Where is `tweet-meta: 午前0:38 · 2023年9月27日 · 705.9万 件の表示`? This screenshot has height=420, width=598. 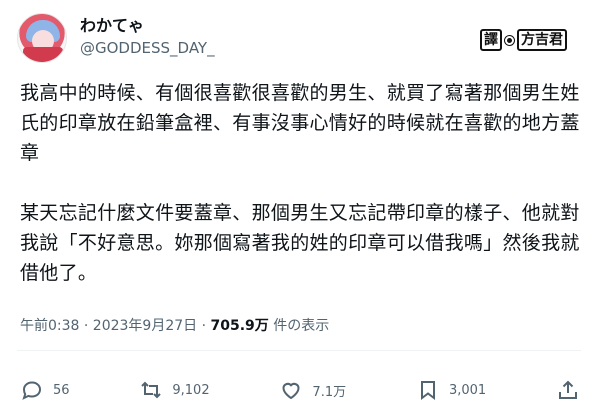 tweet-meta: 午前0:38 · 2023年9月27日 · 705.9万 件の表示 is located at coordinates (174, 326).